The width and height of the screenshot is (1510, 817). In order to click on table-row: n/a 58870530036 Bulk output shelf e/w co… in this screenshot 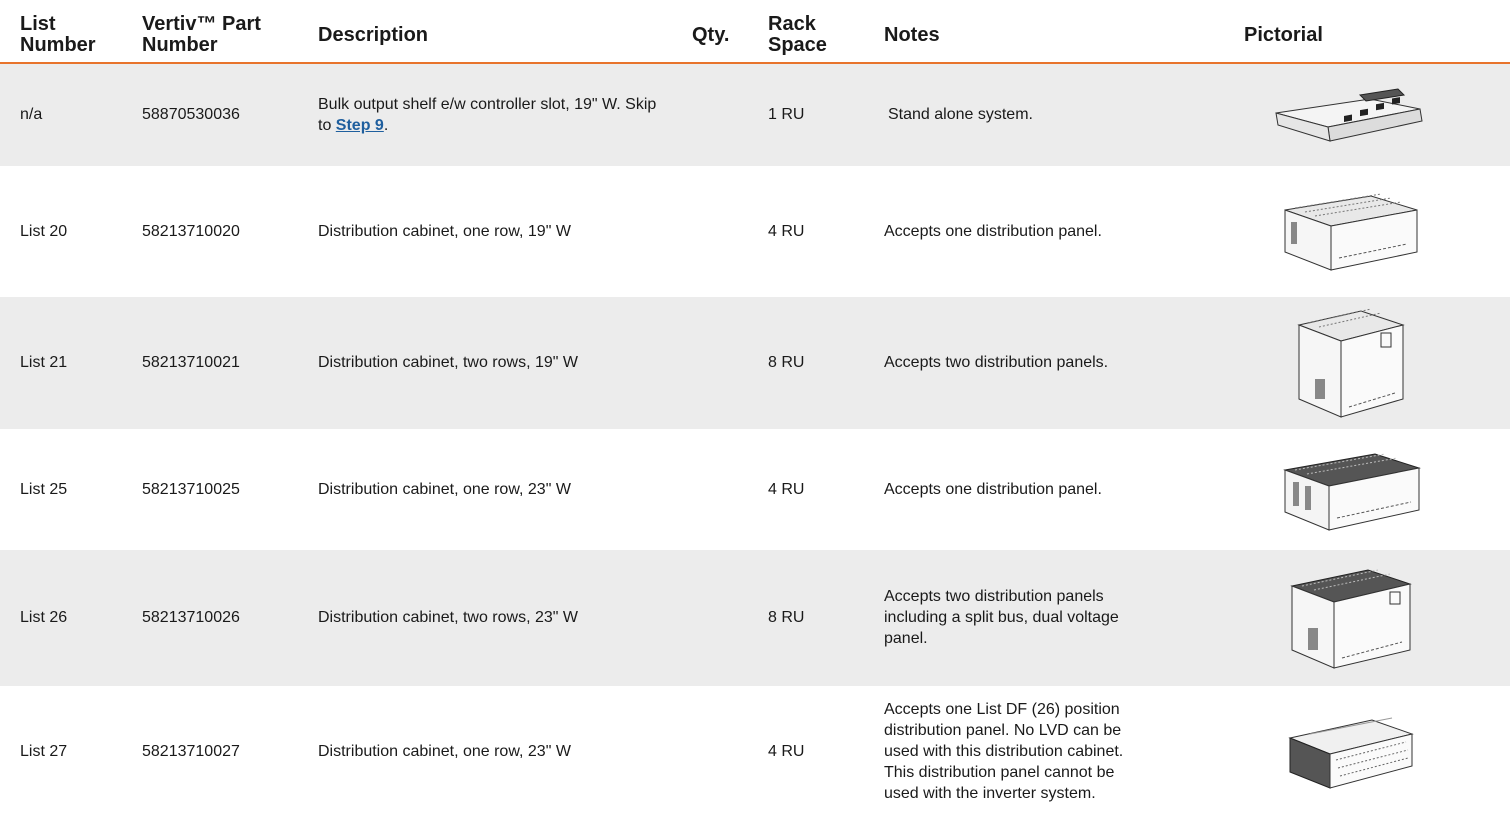, I will do `click(755, 115)`.